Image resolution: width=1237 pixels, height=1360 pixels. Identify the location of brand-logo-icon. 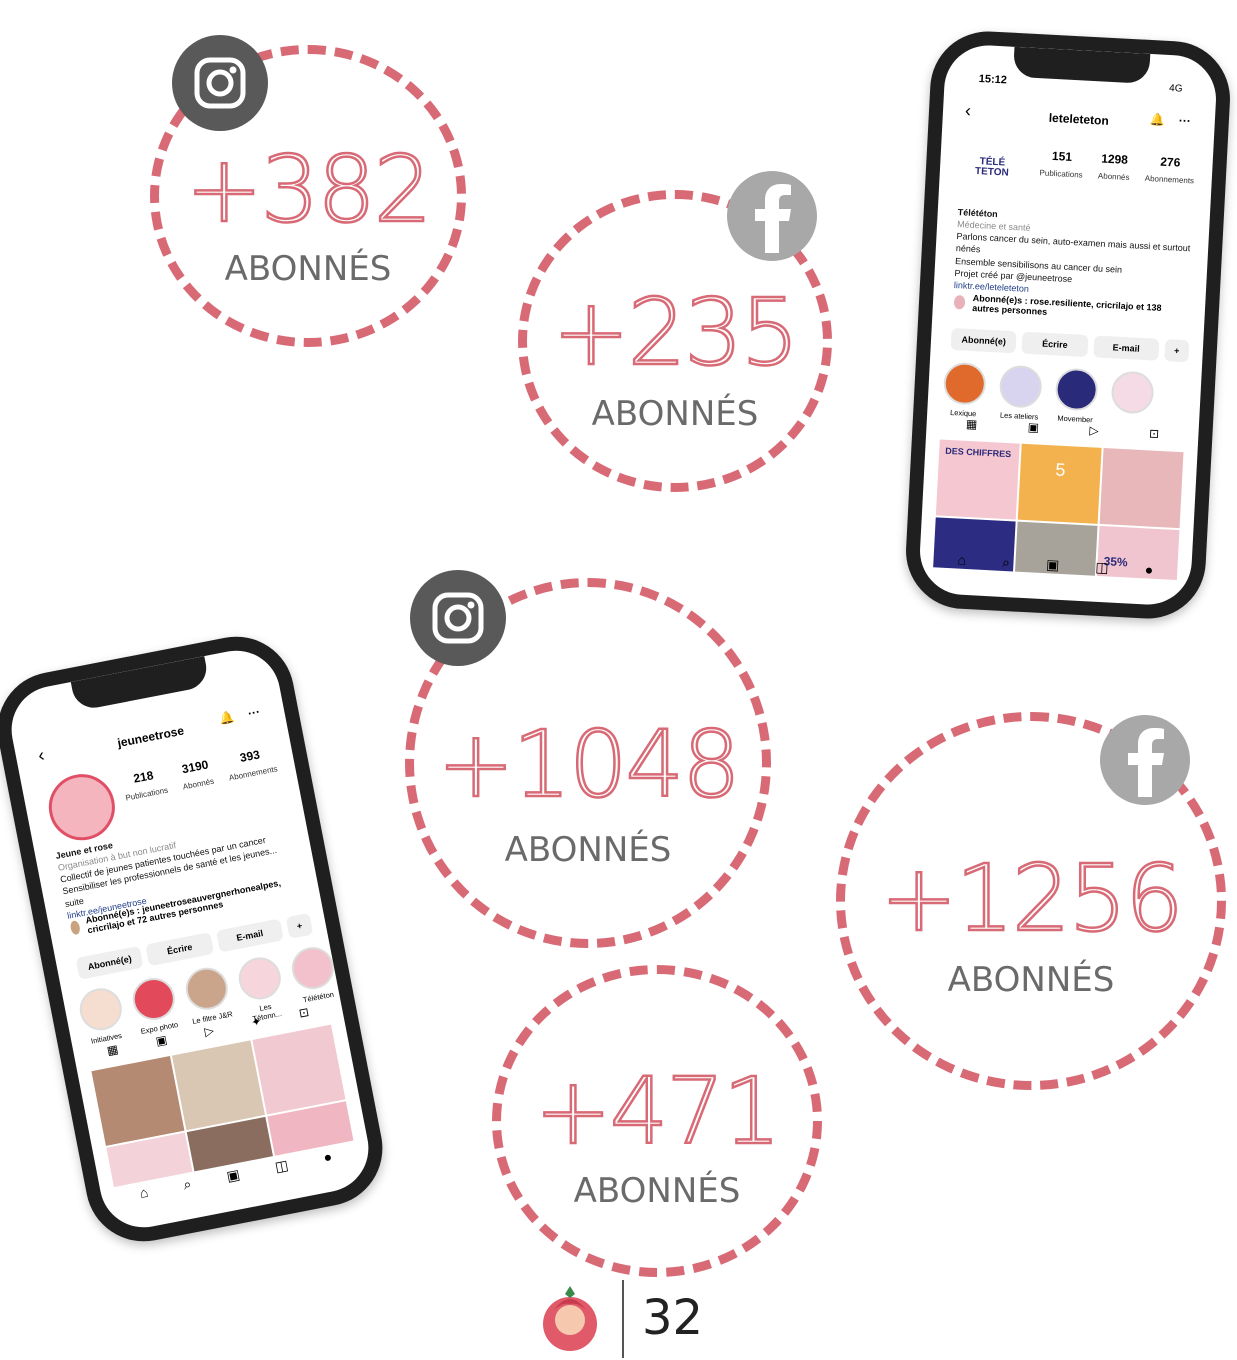
(570, 1316).